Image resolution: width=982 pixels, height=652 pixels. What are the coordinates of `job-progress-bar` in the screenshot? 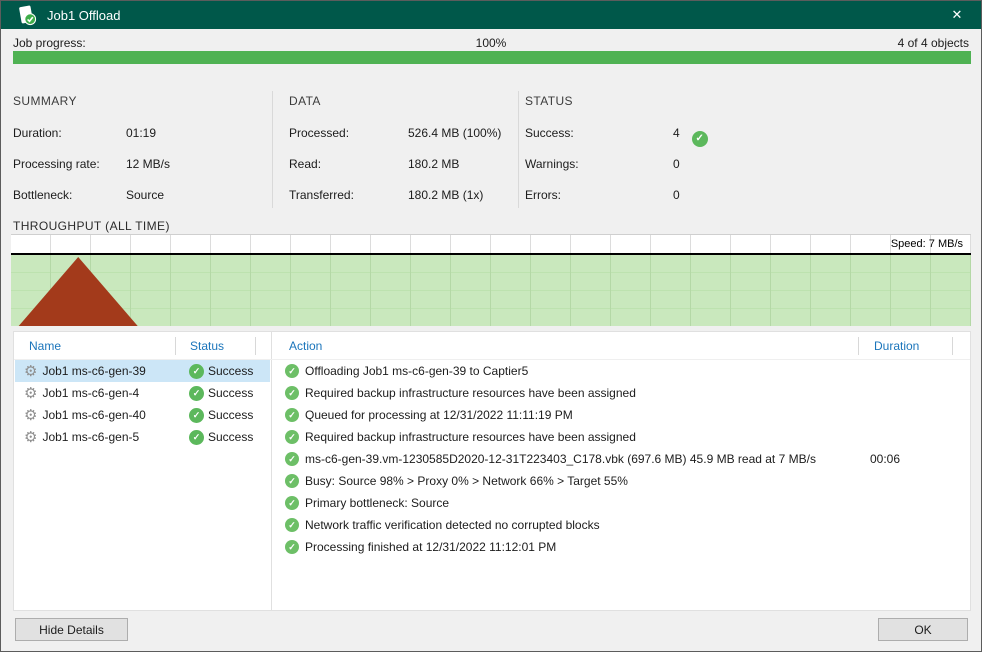 It's located at (492, 57).